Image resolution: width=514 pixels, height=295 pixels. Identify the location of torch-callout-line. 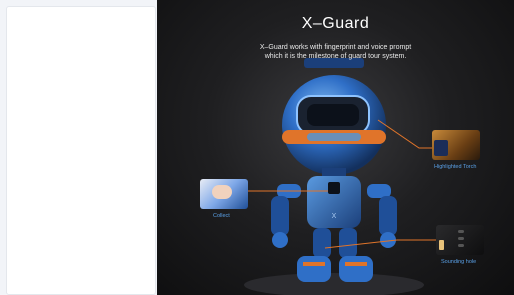
(406, 134).